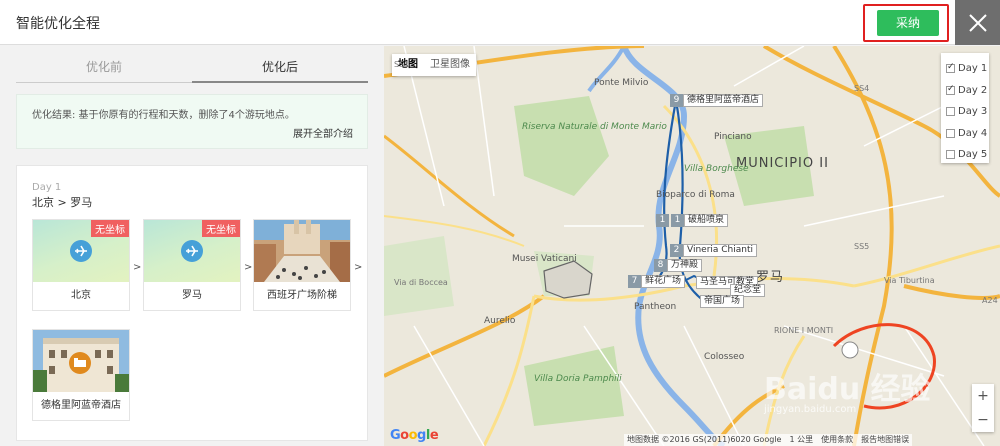  What do you see at coordinates (302, 295) in the screenshot?
I see `place-name: 西班牙广场阶梯` at bounding box center [302, 295].